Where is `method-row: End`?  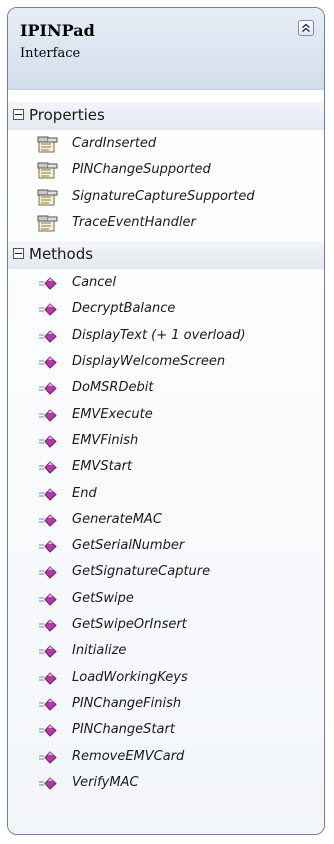 method-row: End is located at coordinates (166, 495).